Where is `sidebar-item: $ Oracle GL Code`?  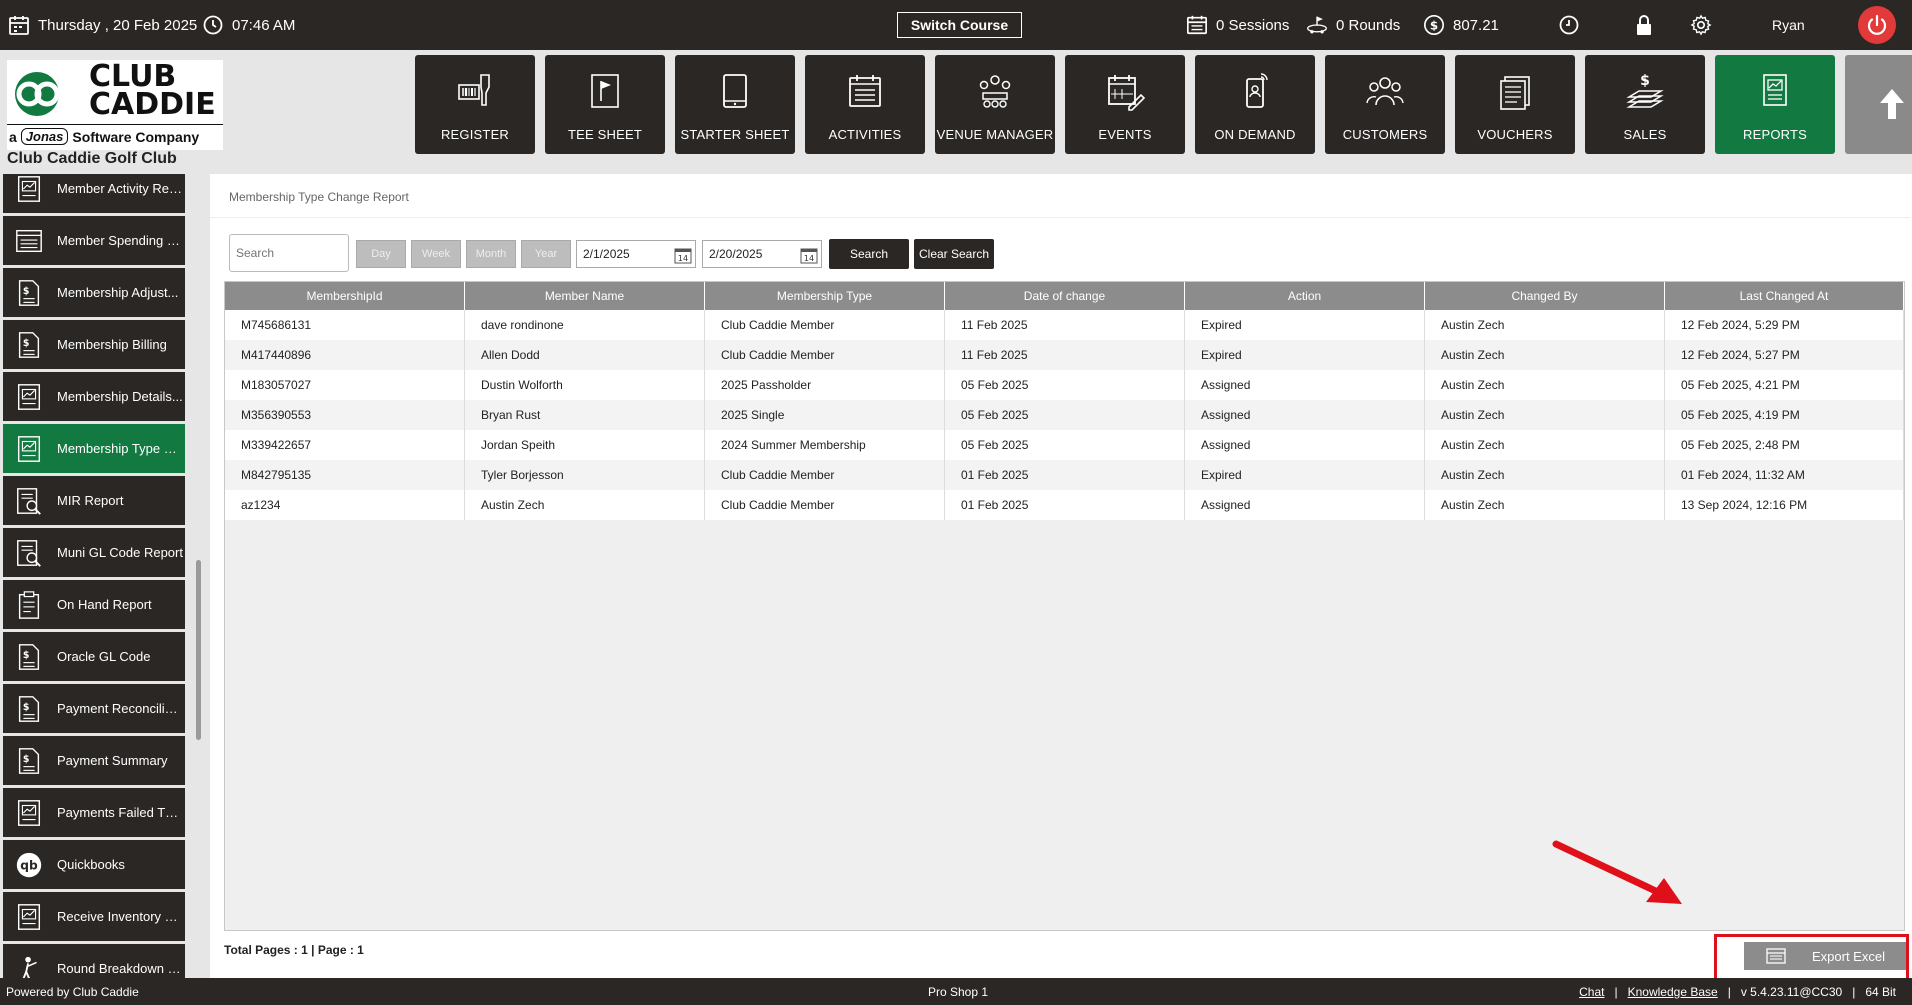
sidebar-item: $ Oracle GL Code is located at coordinates (94, 656).